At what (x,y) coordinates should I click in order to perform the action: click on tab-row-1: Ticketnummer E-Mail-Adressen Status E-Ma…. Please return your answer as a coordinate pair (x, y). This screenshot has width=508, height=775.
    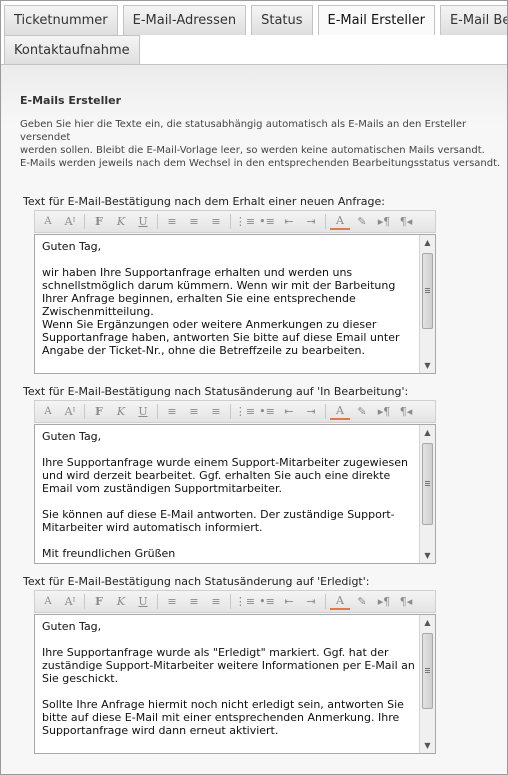
    Looking at the image, I should click on (255, 20).